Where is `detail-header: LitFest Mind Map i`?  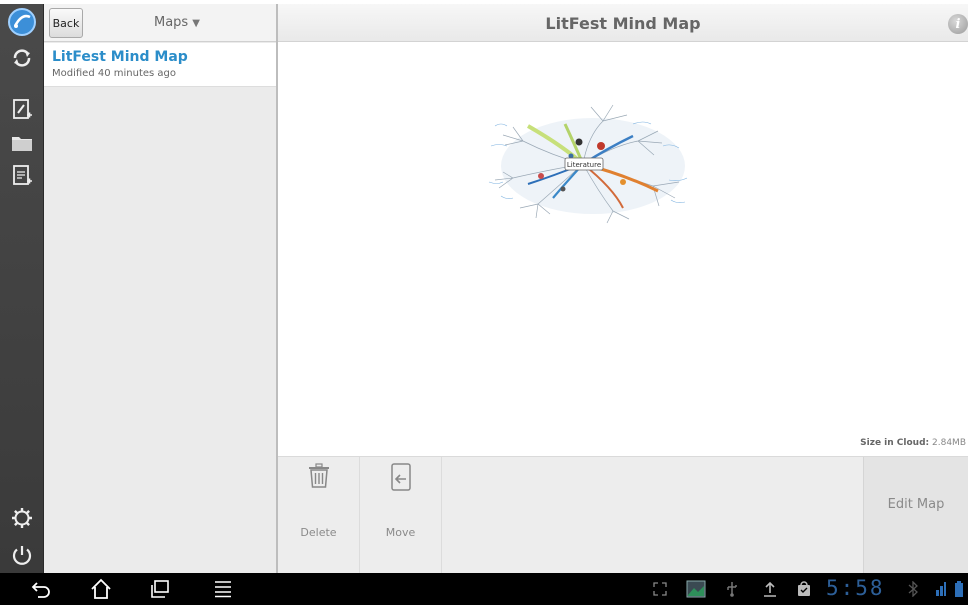
detail-header: LitFest Mind Map i is located at coordinates (623, 23).